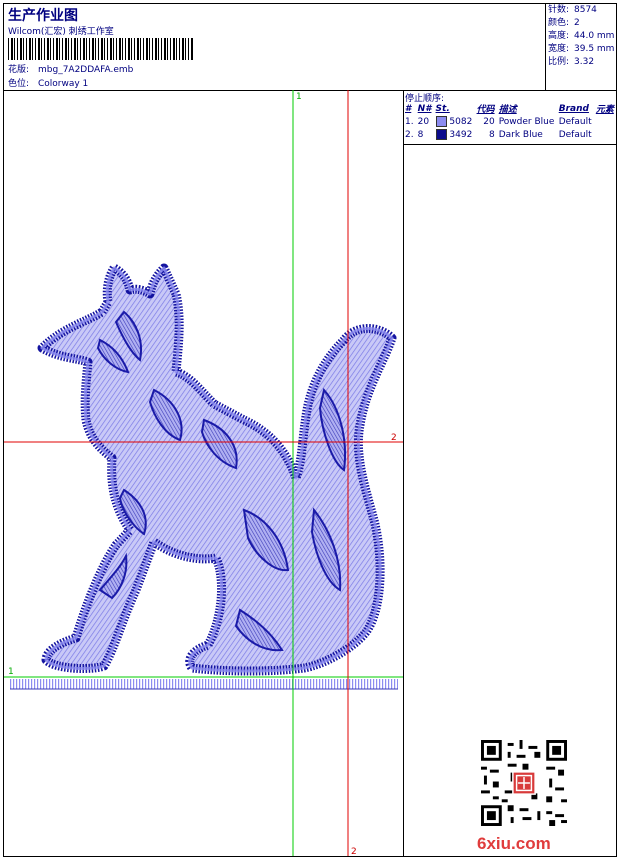 The width and height of the screenshot is (620, 860). Describe the element at coordinates (63, 84) in the screenshot. I see `colorway-value: Colorway 1` at that location.